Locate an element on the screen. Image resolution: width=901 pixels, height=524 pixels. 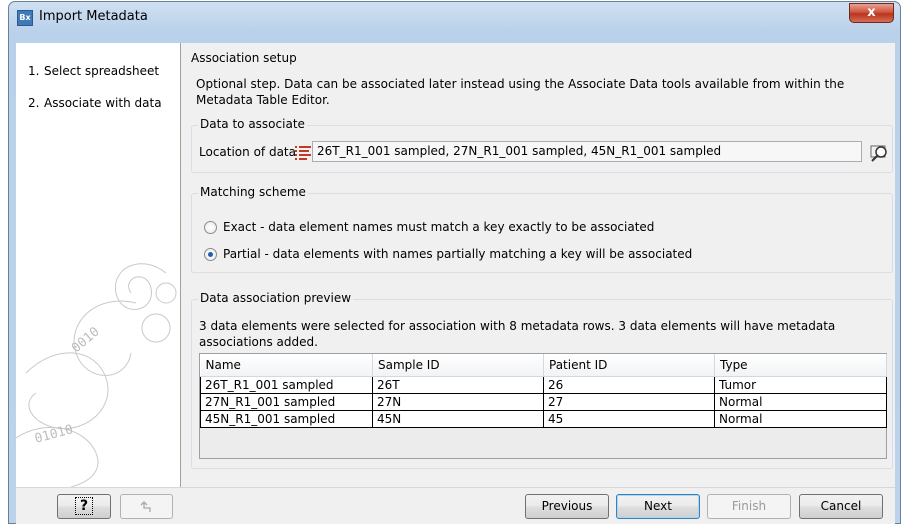
group-title: Data association preview is located at coordinates (276, 298).